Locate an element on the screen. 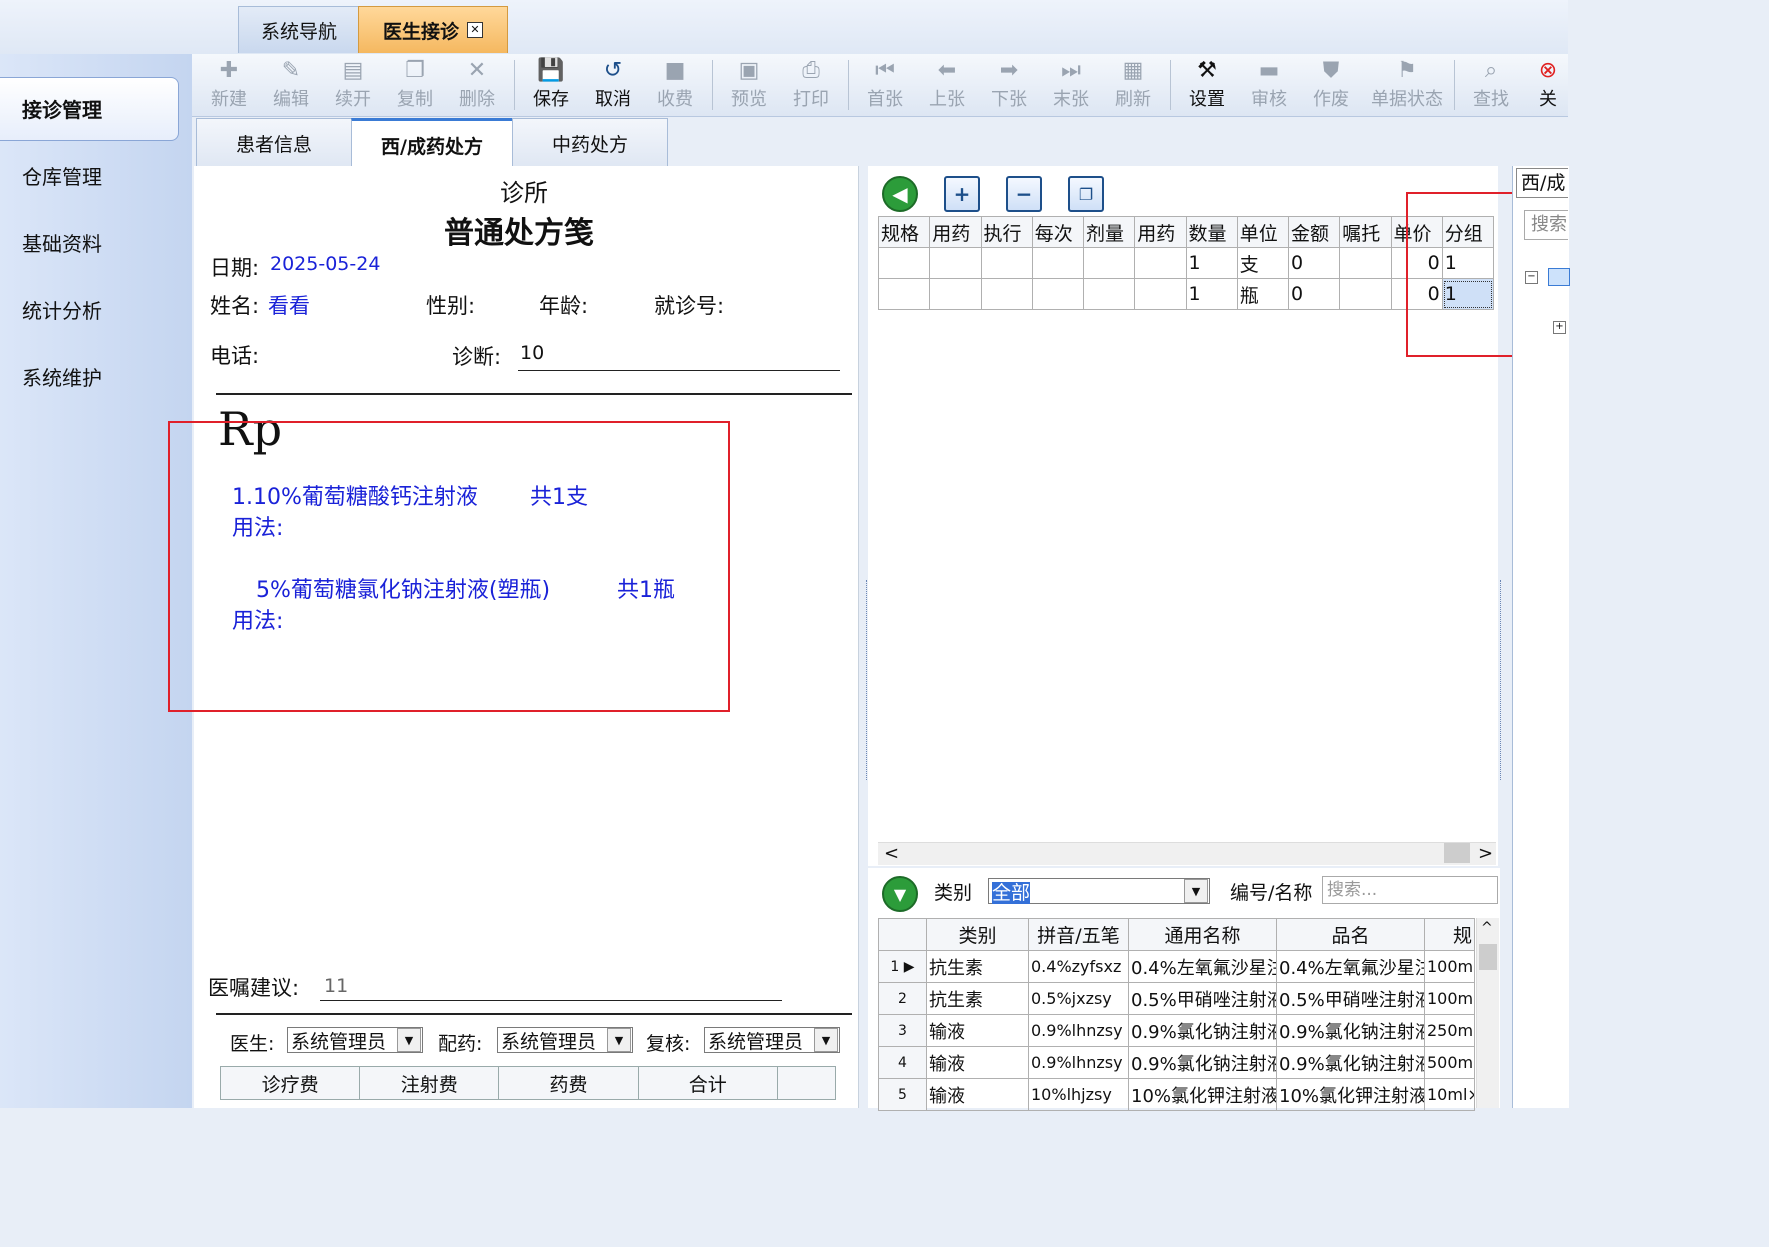 This screenshot has width=1769, height=1247. last-button: ⏭ 末张 is located at coordinates (1071, 85).